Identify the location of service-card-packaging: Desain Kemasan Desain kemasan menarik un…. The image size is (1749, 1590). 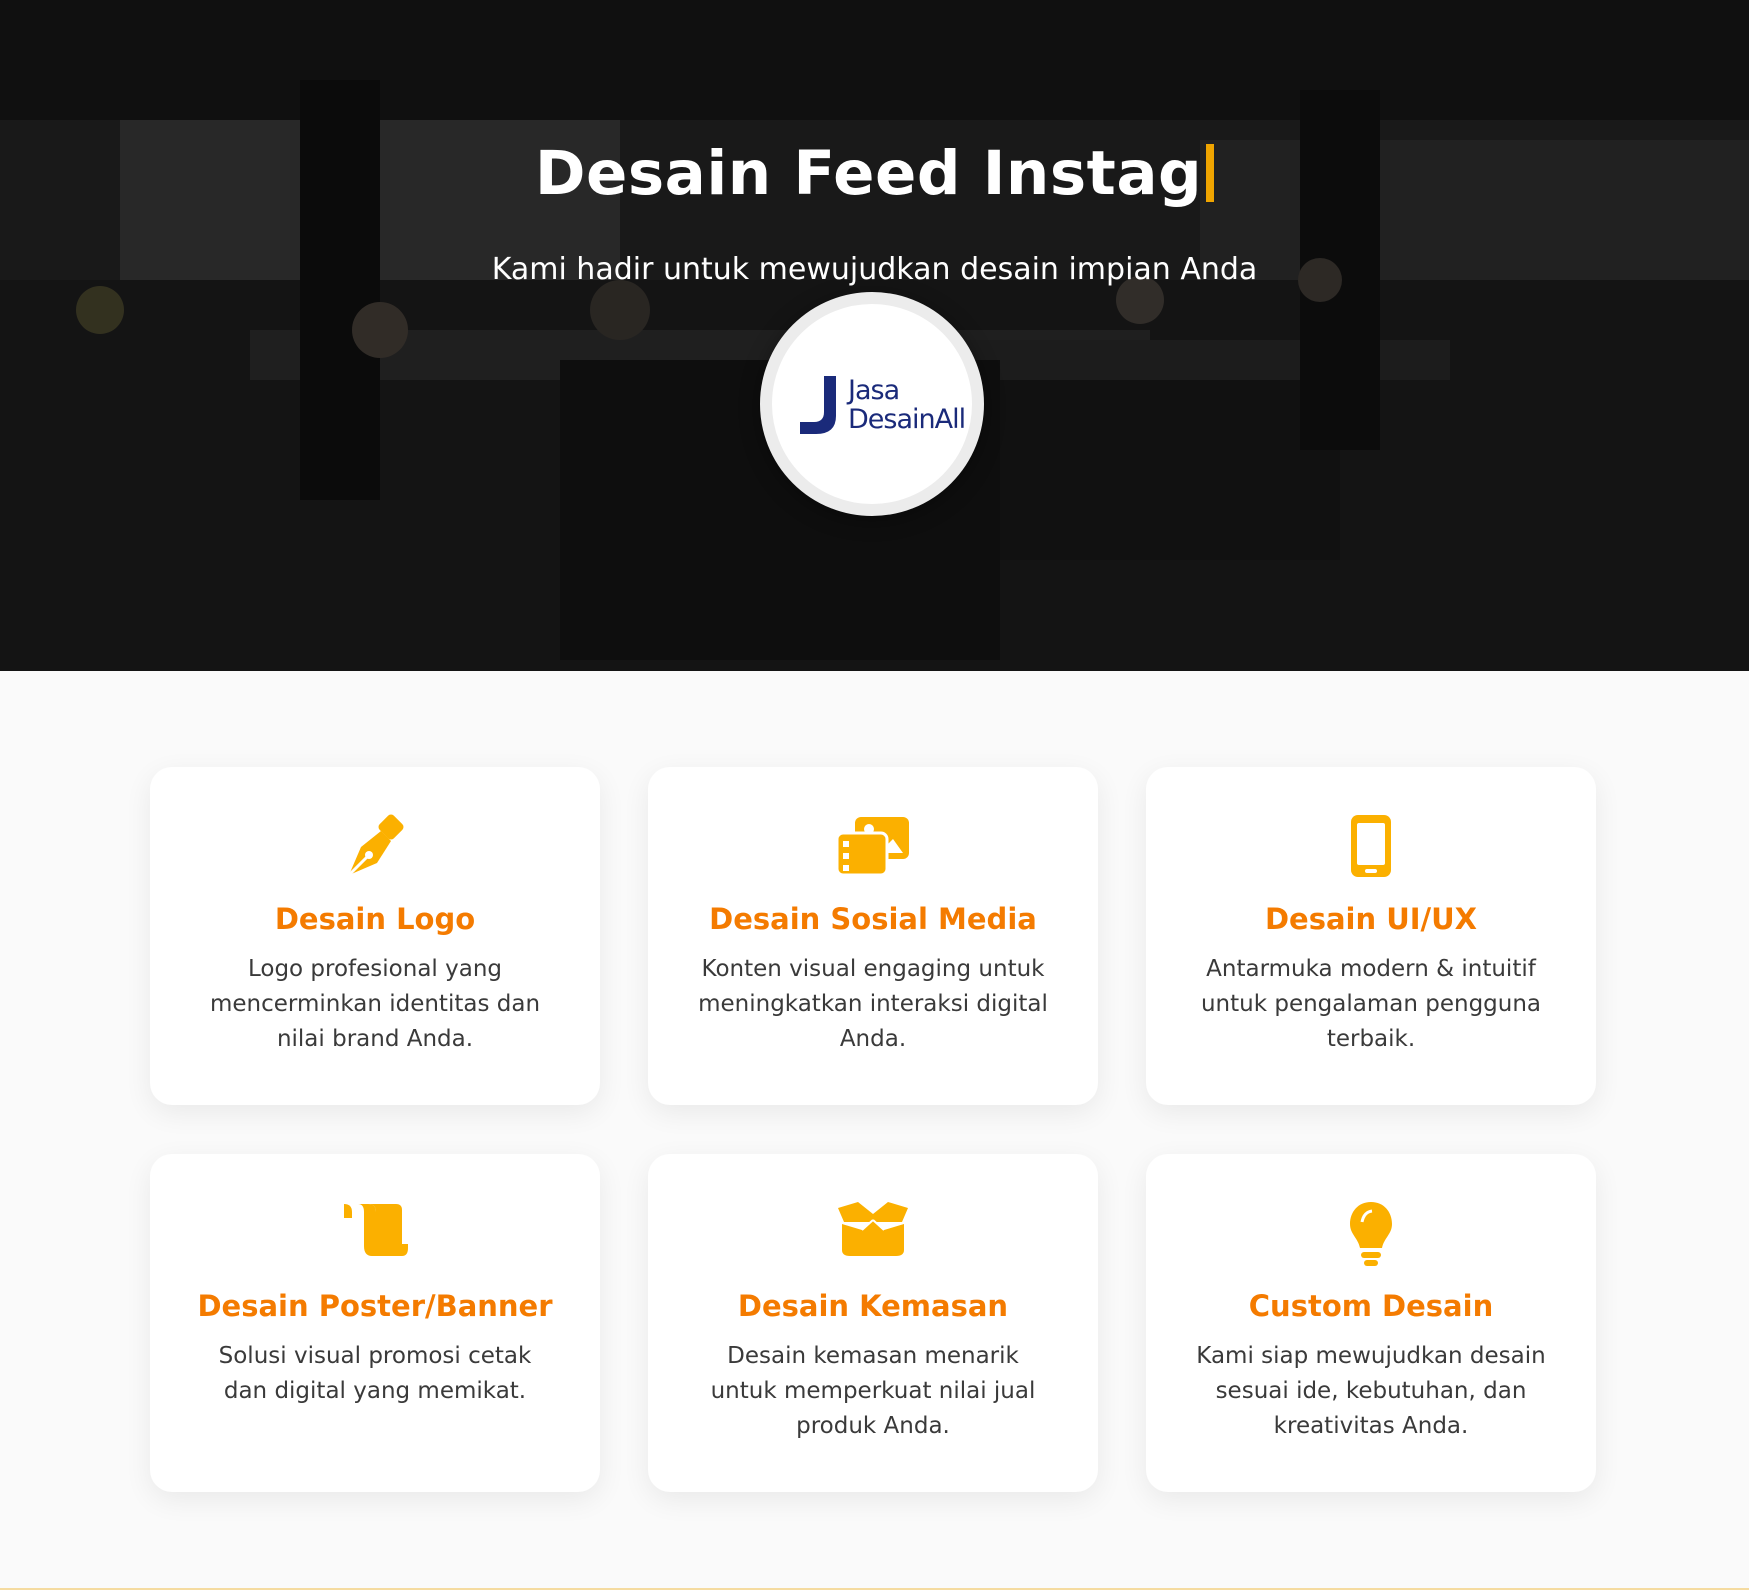
(873, 1323).